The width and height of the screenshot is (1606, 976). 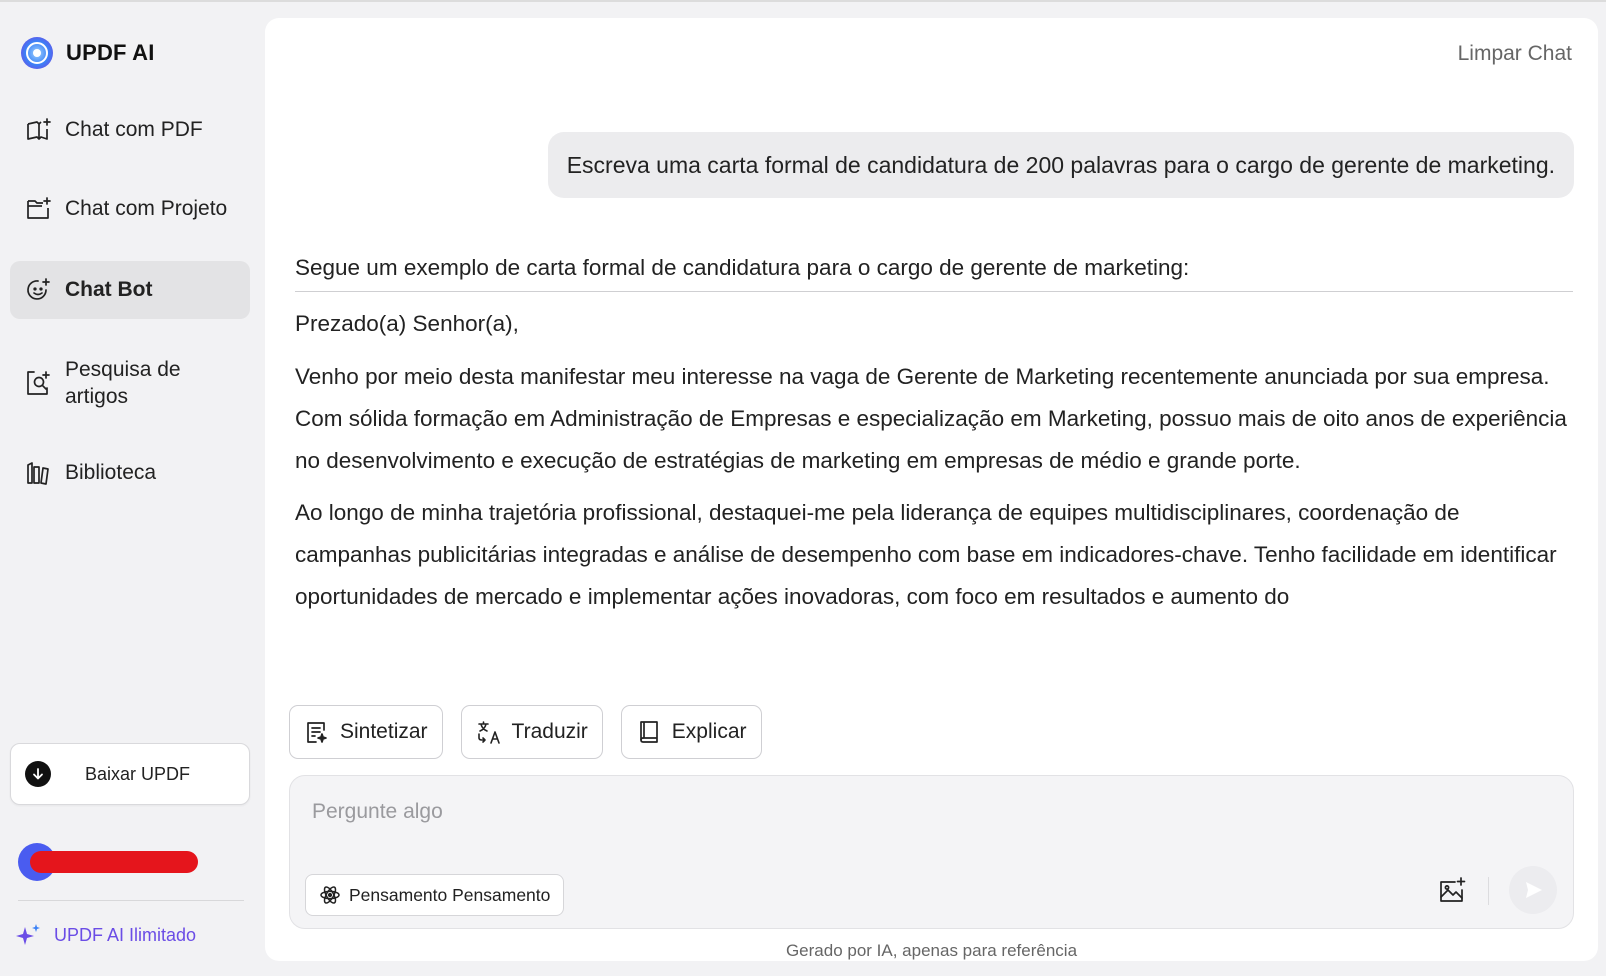 What do you see at coordinates (549, 731) in the screenshot?
I see `translate-label: Traduzir` at bounding box center [549, 731].